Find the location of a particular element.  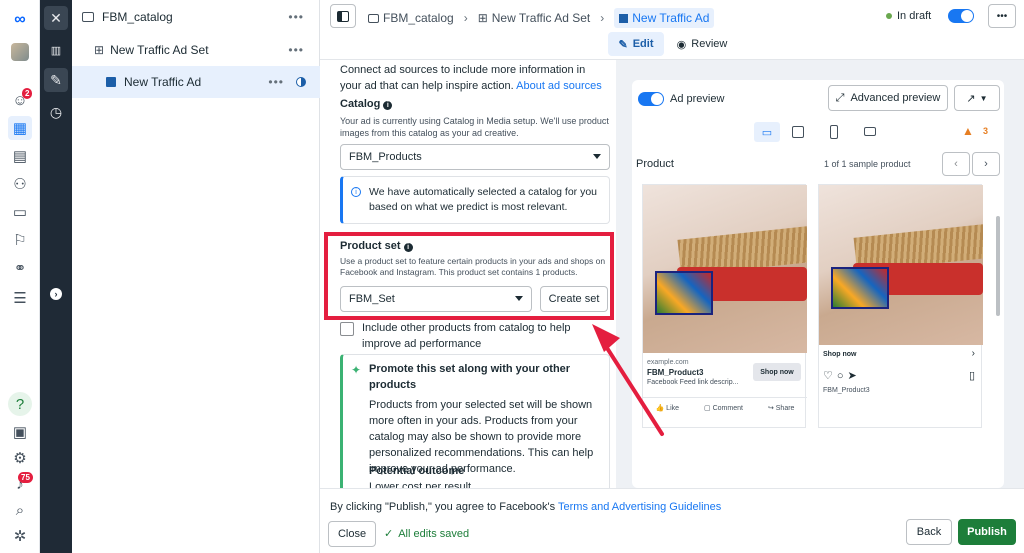

terms-link: Terms and Advertising Guidelines is located at coordinates (639, 507).